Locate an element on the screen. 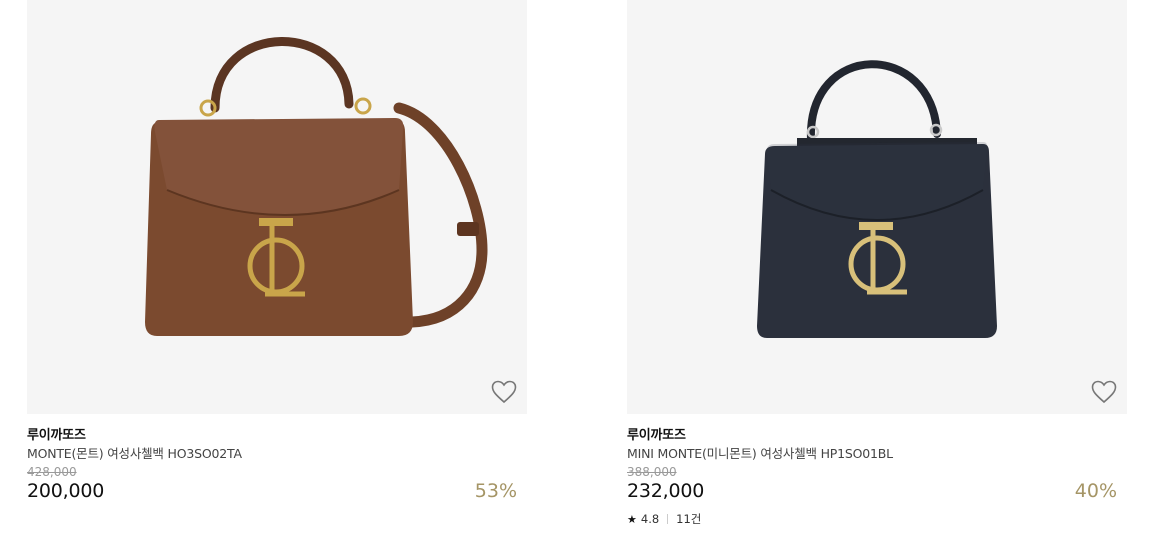 The height and width of the screenshot is (537, 1161). bag-image is located at coordinates (877, 199).